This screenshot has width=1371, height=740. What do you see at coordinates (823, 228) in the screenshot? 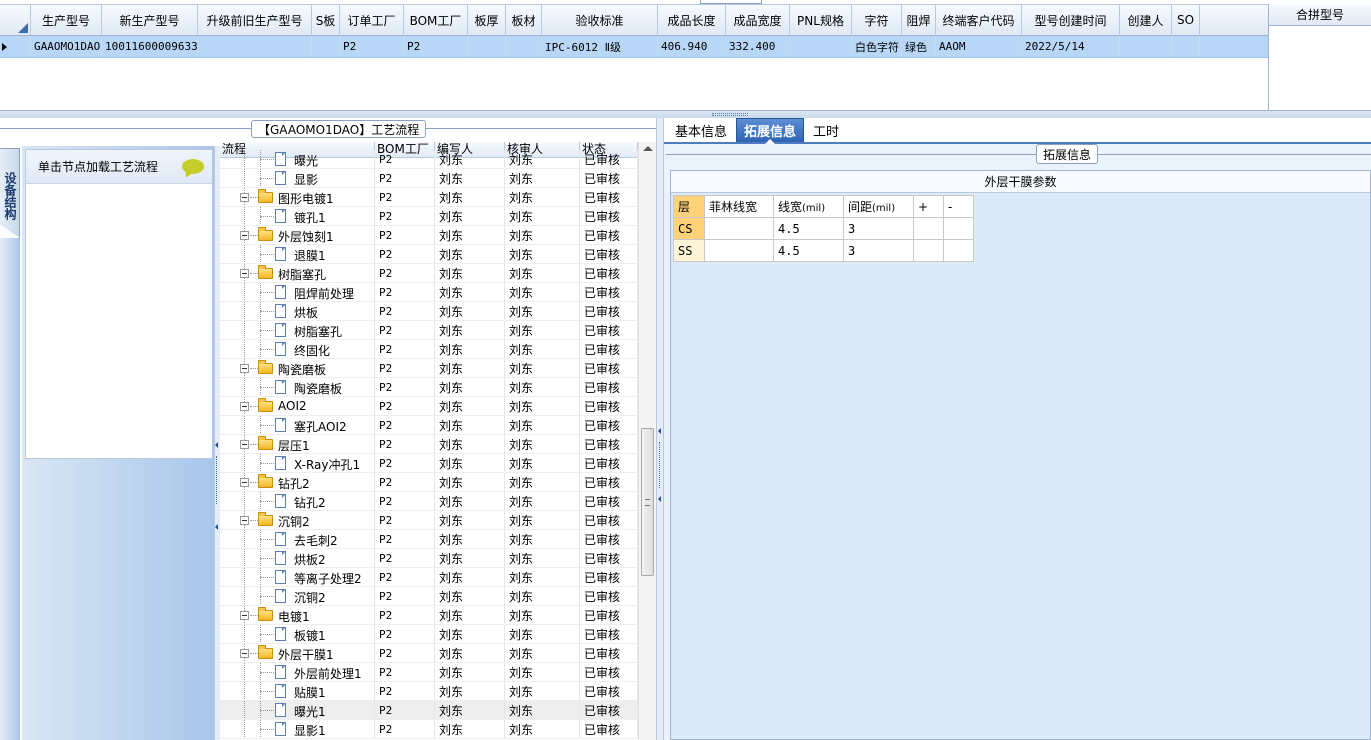
I see `param-row: CS 4.5 3` at bounding box center [823, 228].